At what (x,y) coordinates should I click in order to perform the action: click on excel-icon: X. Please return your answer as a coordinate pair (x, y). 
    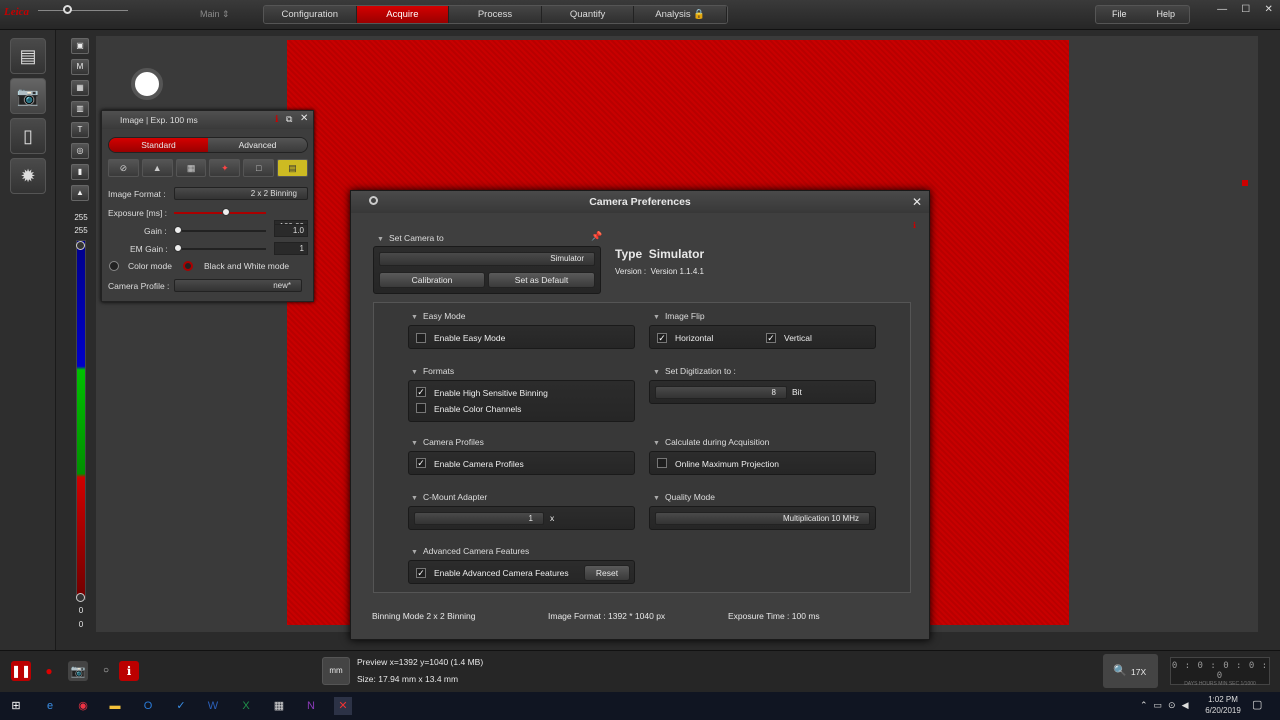
    Looking at the image, I should click on (246, 706).